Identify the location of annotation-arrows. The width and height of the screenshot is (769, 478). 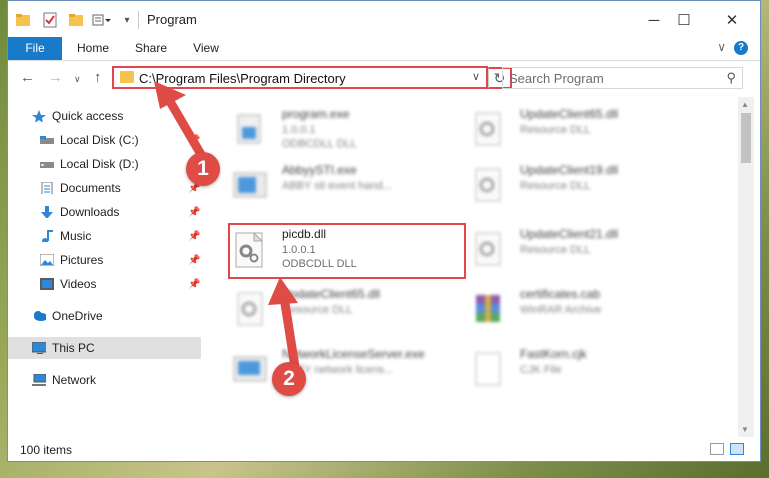
(227, 226).